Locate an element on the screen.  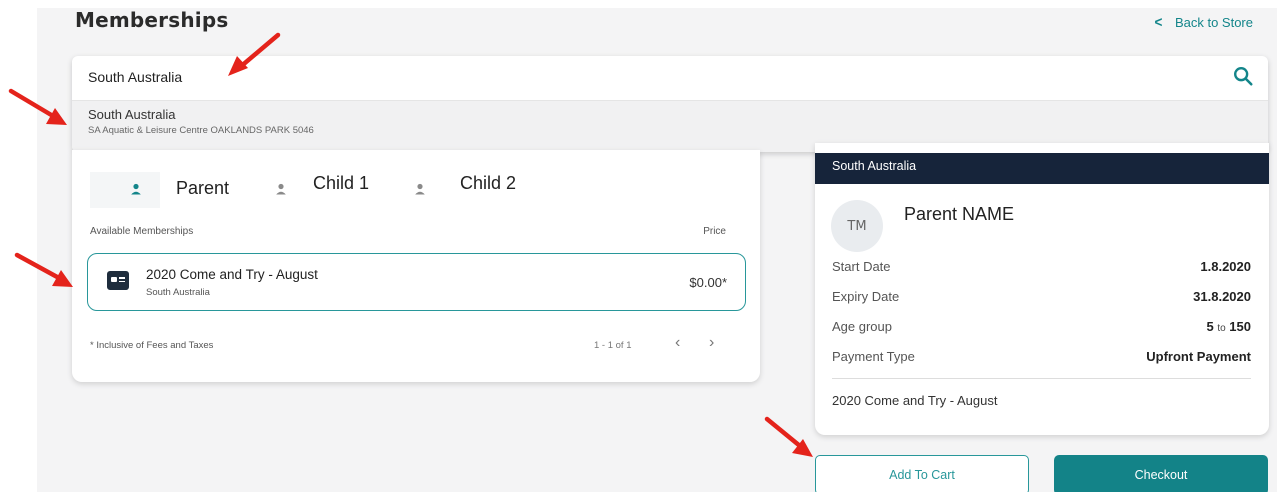
chevron-left-icon: < is located at coordinates (1158, 22).